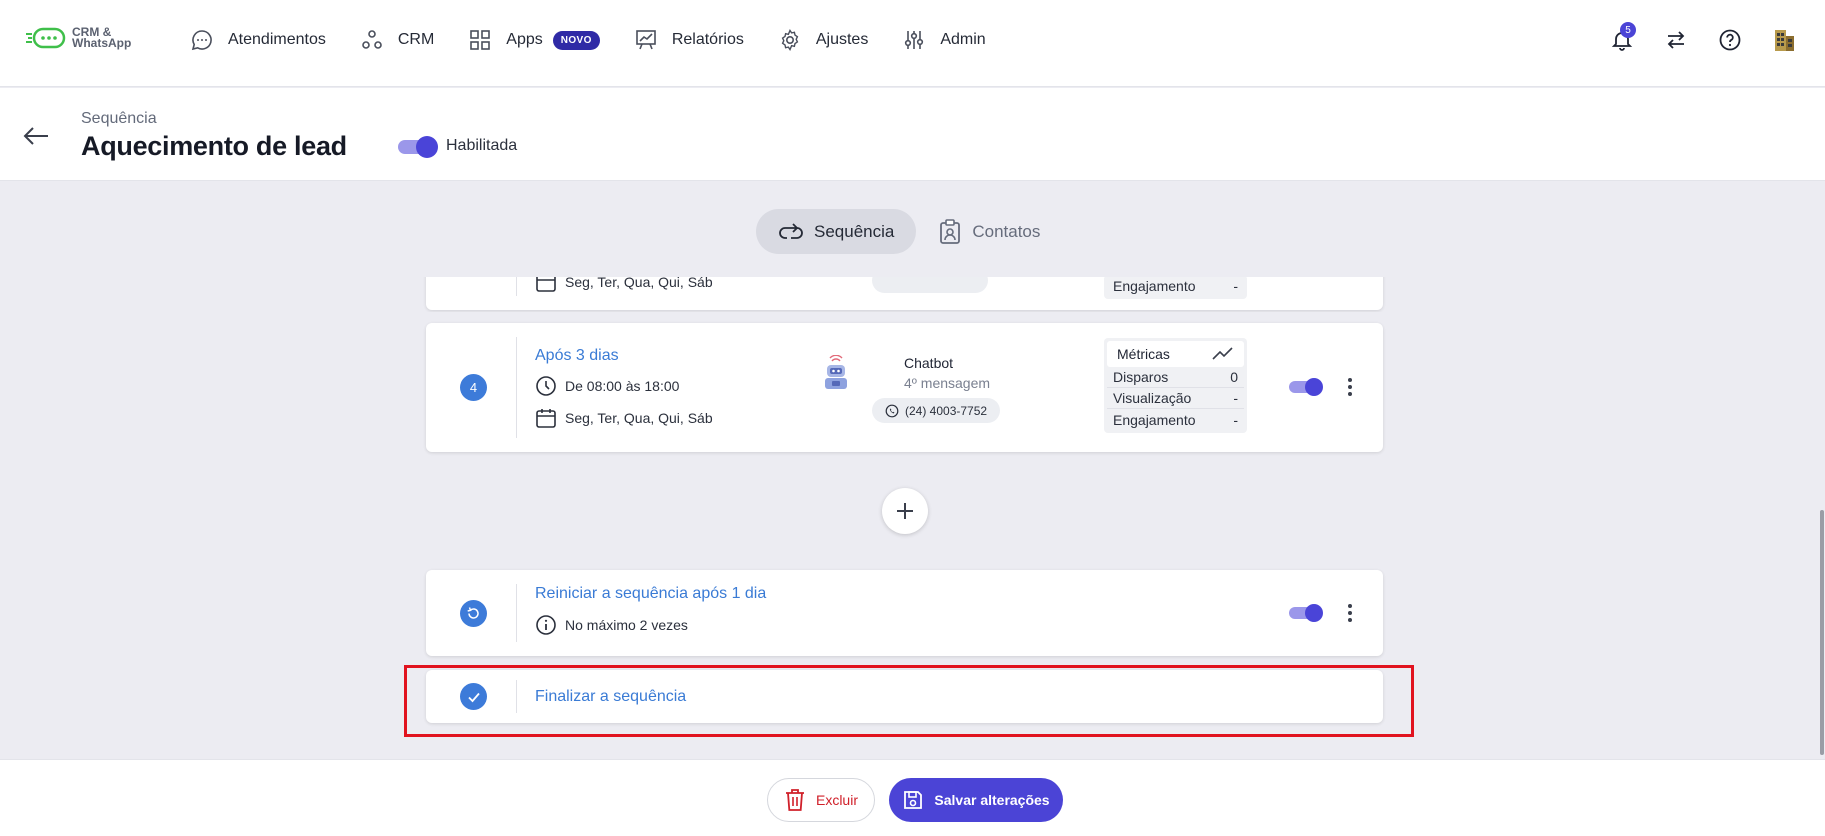 The image size is (1825, 836). Describe the element at coordinates (546, 625) in the screenshot. I see `info-icon` at that location.